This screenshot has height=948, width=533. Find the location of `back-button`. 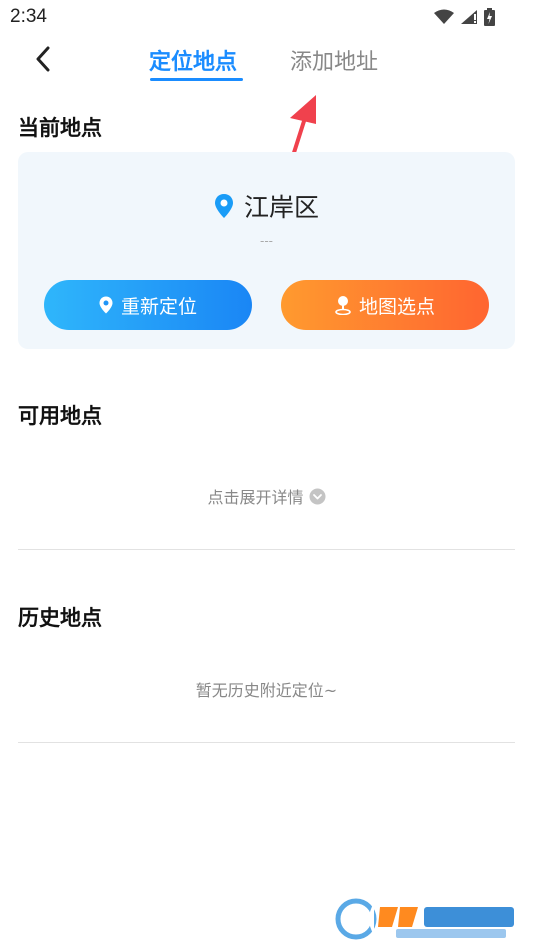

back-button is located at coordinates (43, 59).